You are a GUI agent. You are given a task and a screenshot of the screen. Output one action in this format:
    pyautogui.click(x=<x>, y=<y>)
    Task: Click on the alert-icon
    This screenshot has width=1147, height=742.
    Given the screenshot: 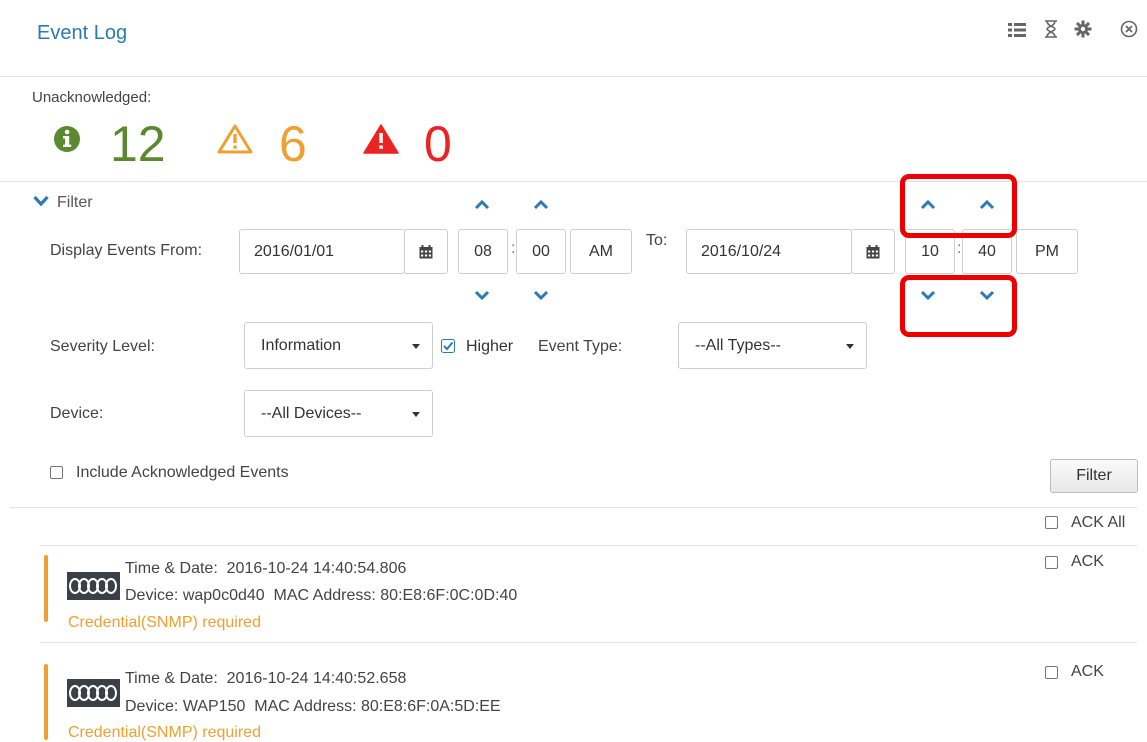 What is the action you would take?
    pyautogui.click(x=381, y=141)
    